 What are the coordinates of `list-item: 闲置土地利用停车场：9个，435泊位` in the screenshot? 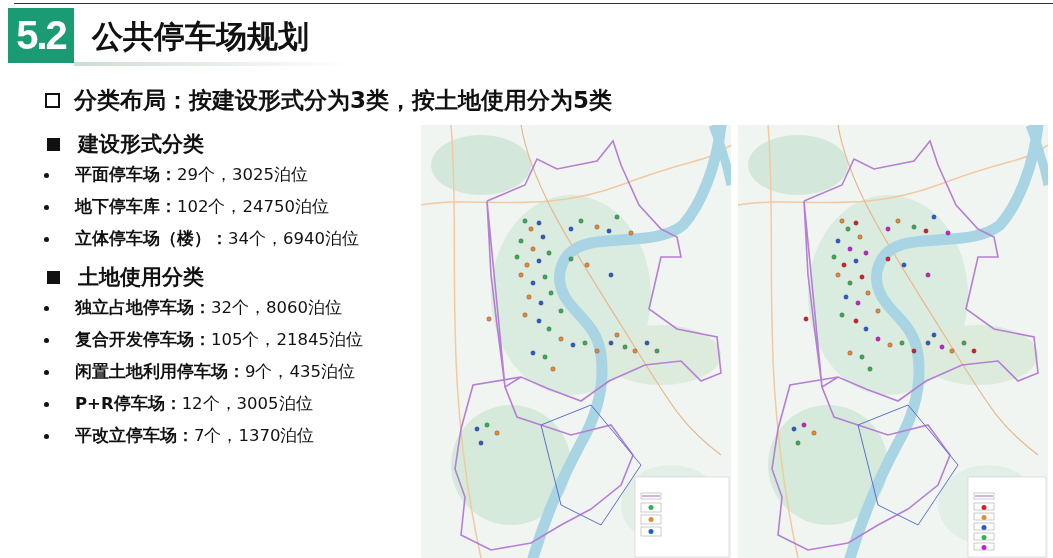 It's located at (215, 372).